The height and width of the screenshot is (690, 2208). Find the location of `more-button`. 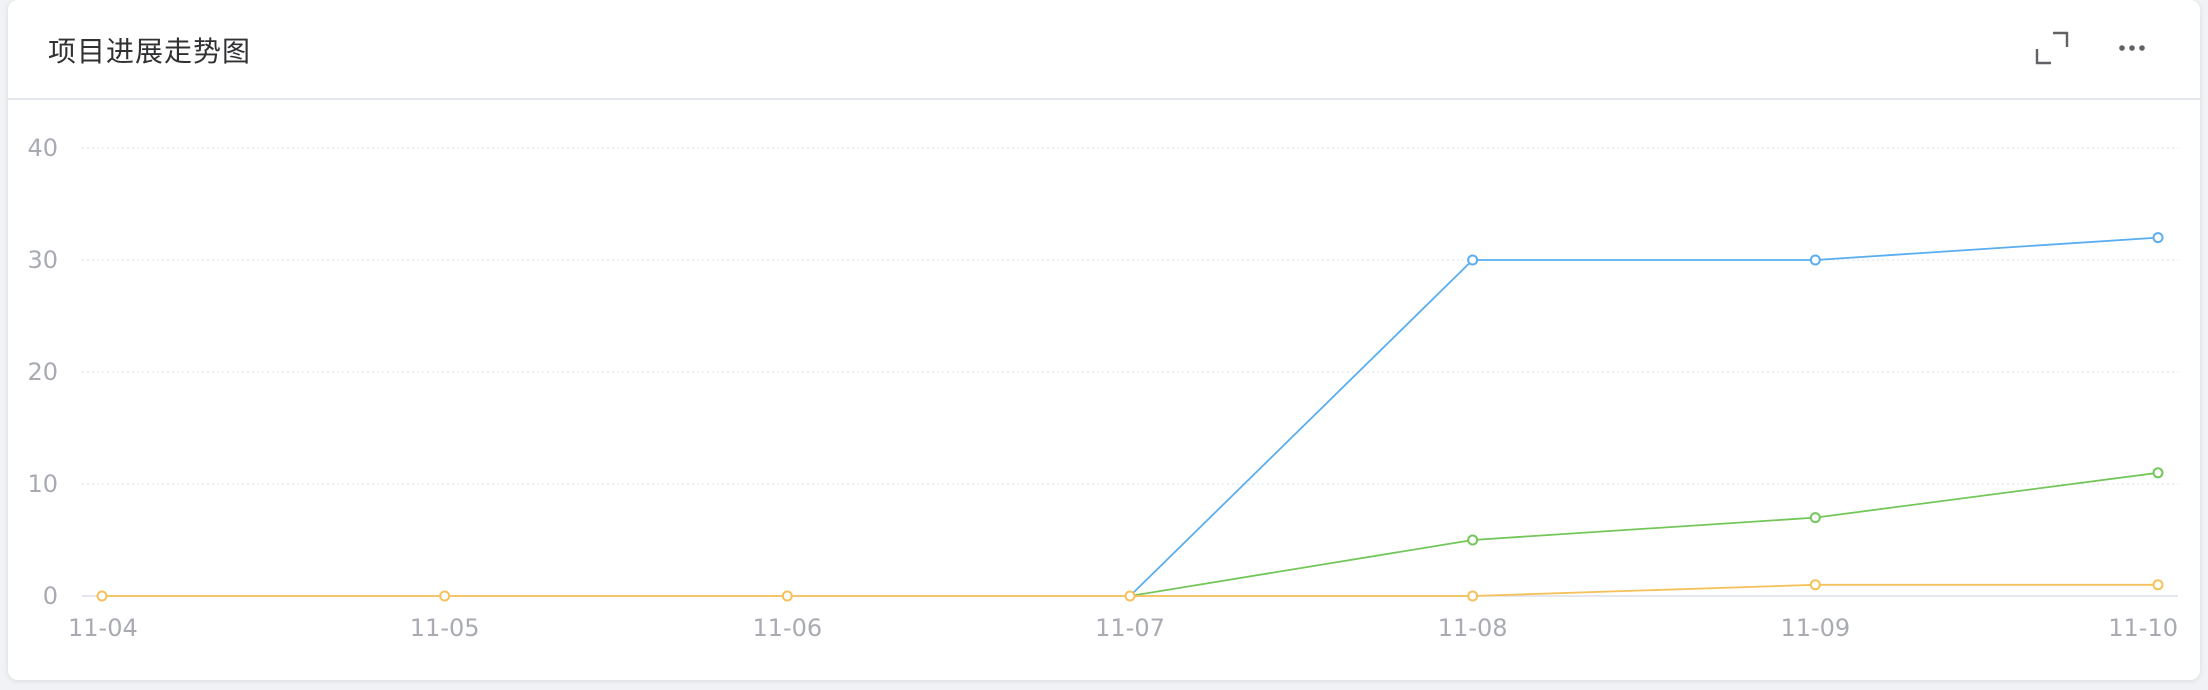

more-button is located at coordinates (2132, 48).